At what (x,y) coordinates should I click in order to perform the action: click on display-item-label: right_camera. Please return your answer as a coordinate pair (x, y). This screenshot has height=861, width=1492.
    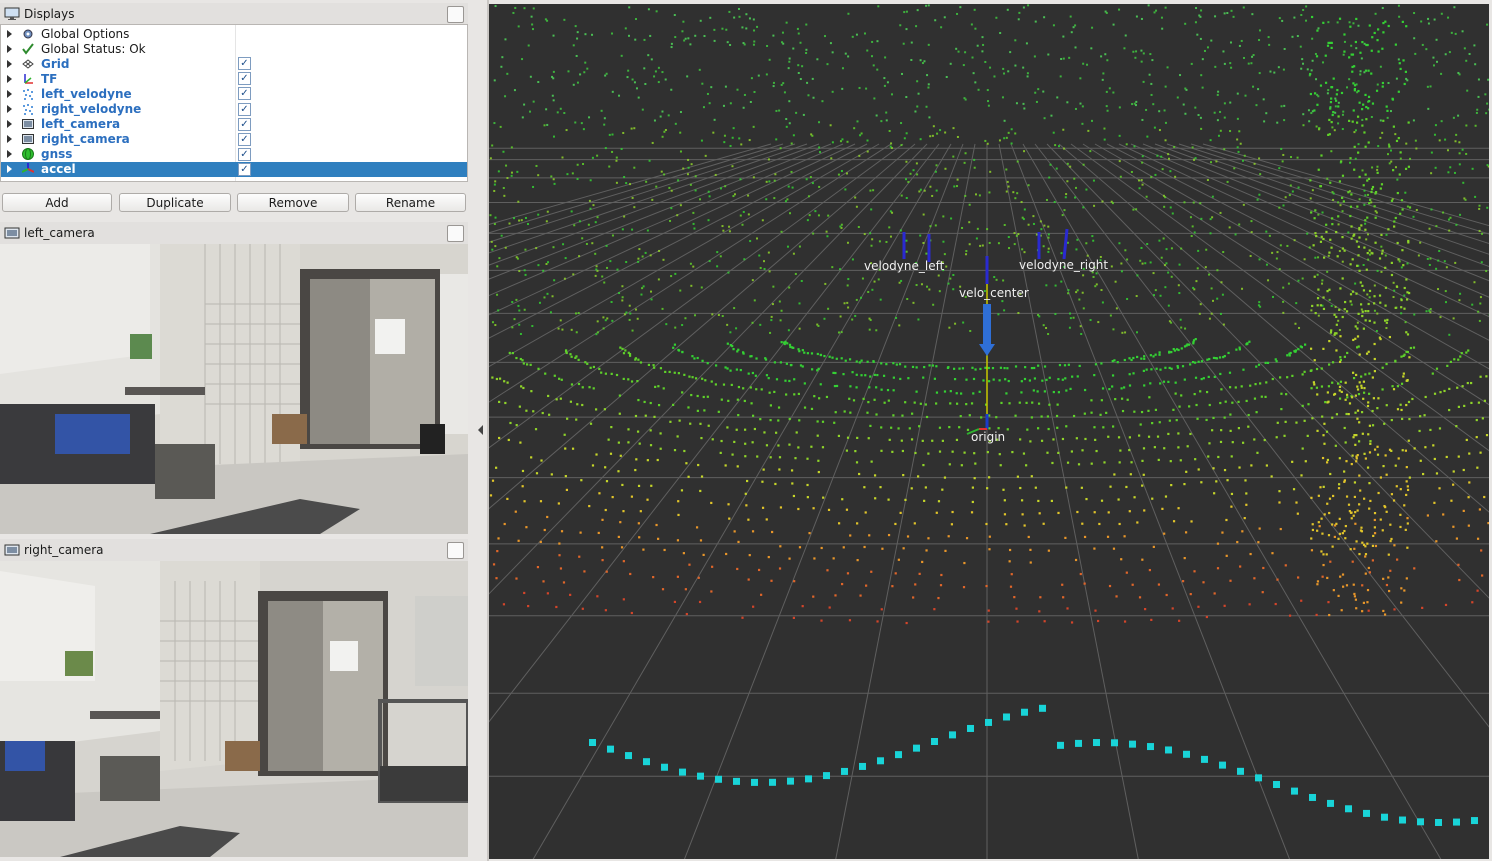
    Looking at the image, I should click on (85, 139).